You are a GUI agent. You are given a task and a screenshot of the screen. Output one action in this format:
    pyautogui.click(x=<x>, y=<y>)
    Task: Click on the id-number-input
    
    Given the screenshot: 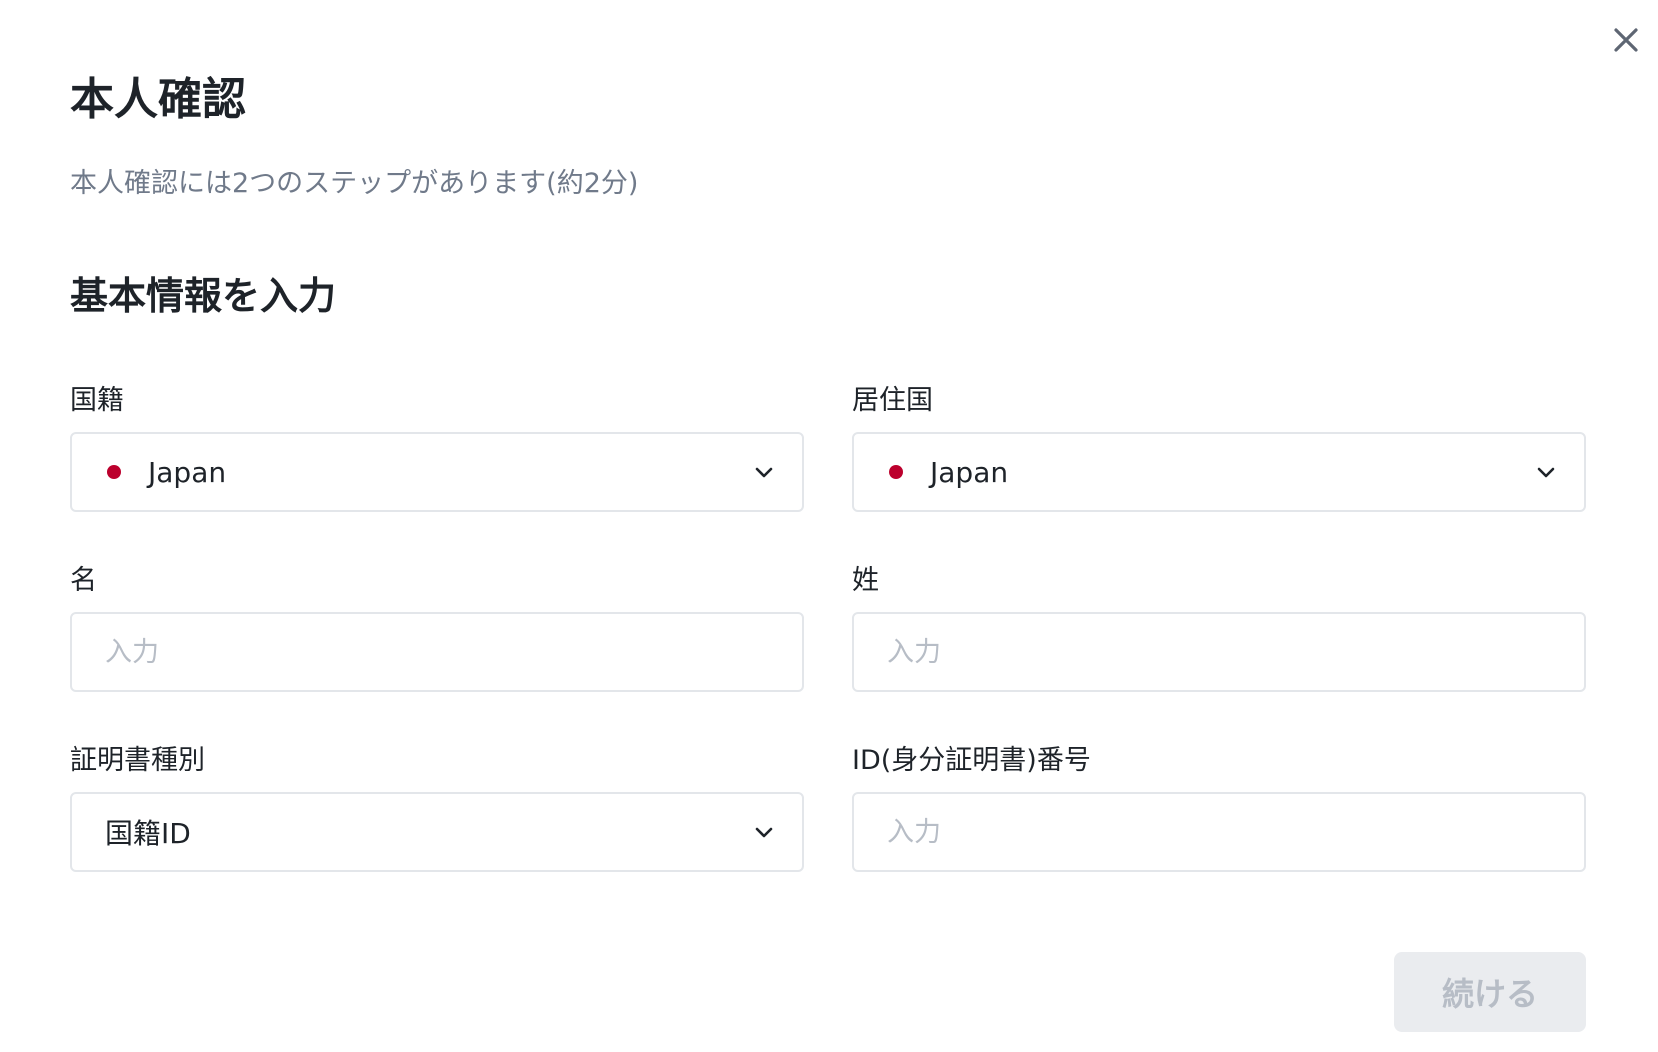 What is the action you would take?
    pyautogui.click(x=1219, y=832)
    